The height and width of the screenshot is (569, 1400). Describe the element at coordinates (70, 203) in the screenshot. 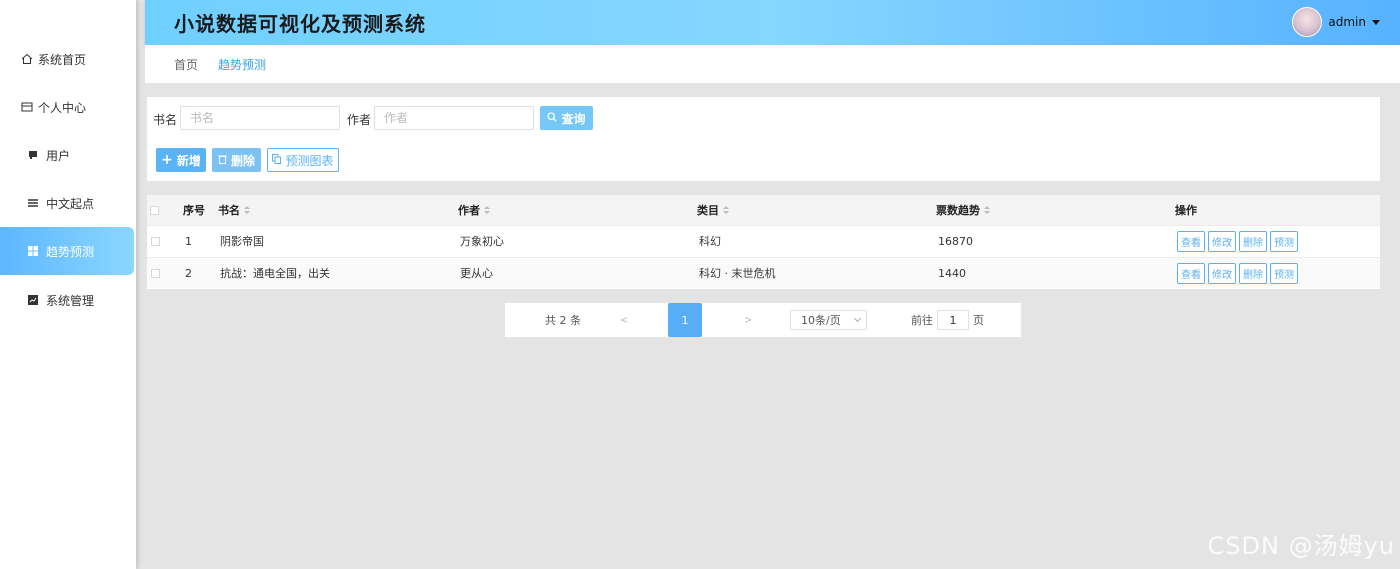

I see `sidebar-item-label: 中文起点` at that location.